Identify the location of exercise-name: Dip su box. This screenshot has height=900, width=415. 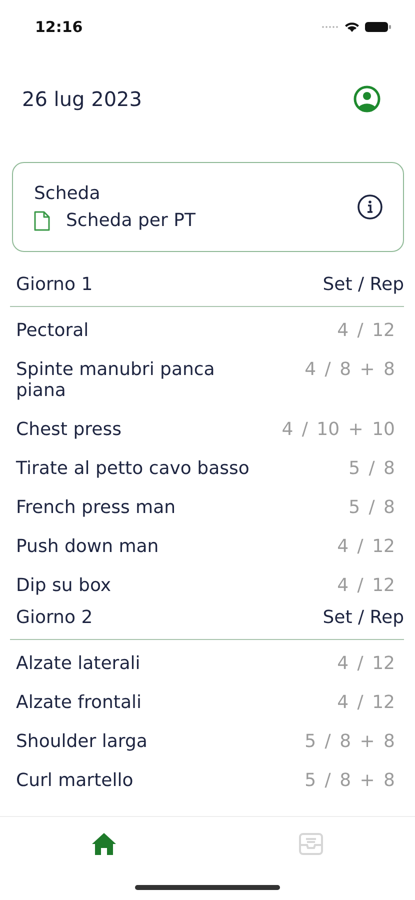
(64, 585).